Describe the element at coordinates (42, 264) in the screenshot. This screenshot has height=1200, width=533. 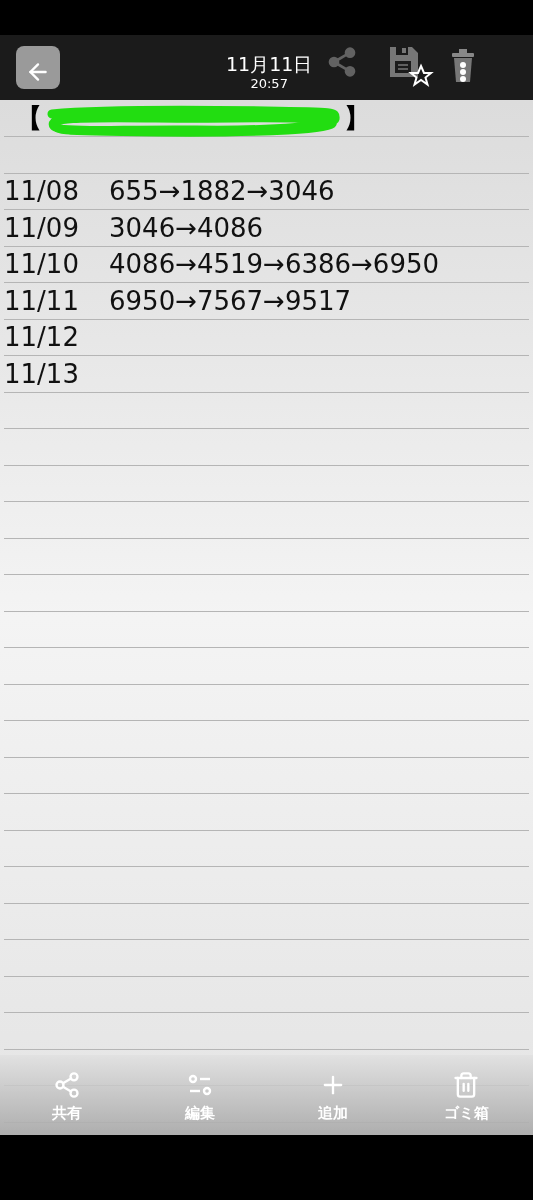
I see `entry-date: 11/10` at that location.